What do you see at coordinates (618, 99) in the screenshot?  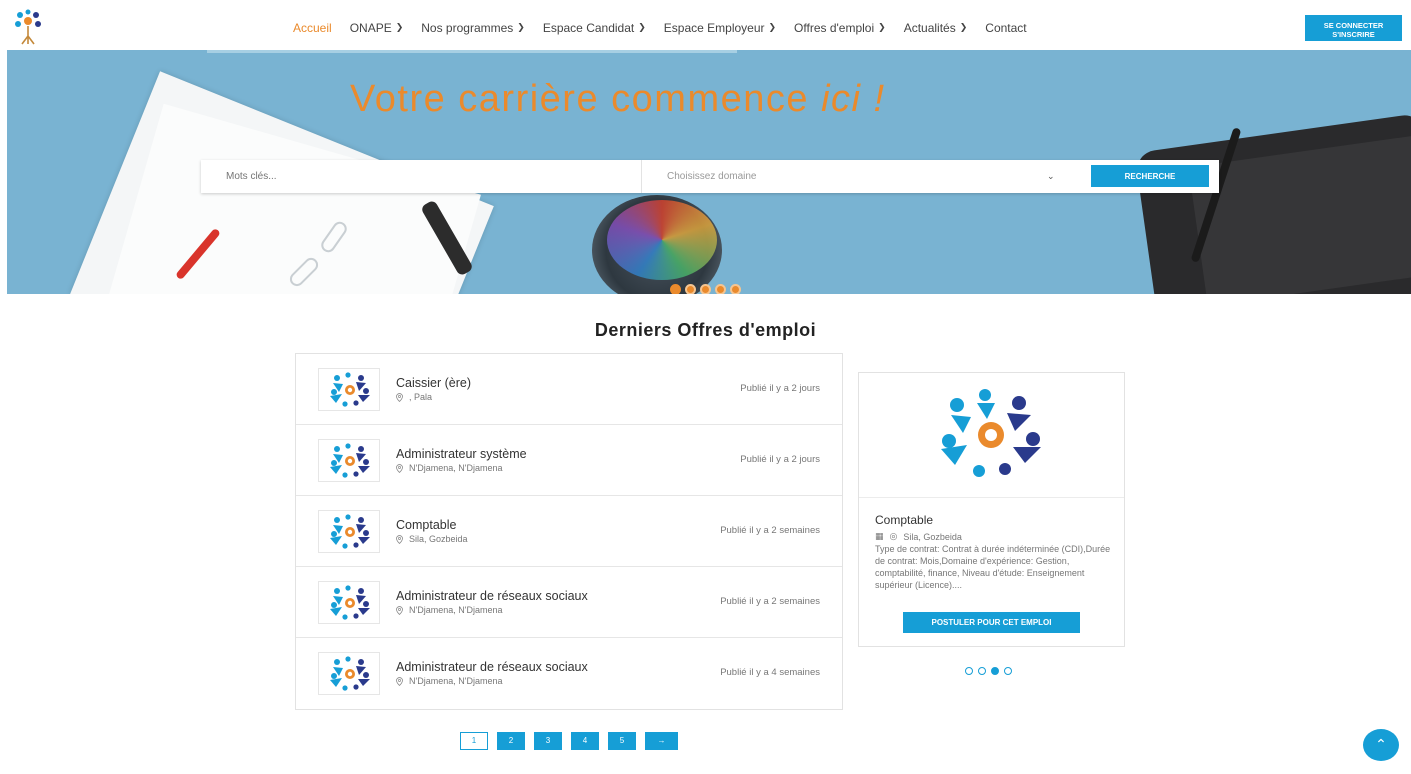 I see `hero-title: Votre carrière commence ici !` at bounding box center [618, 99].